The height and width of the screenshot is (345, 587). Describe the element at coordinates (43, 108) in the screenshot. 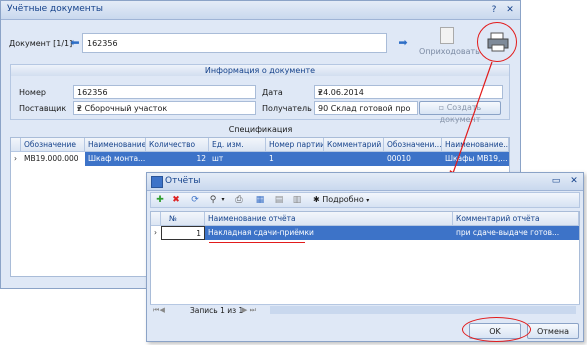

I see `supplier-label: Поставщик` at that location.